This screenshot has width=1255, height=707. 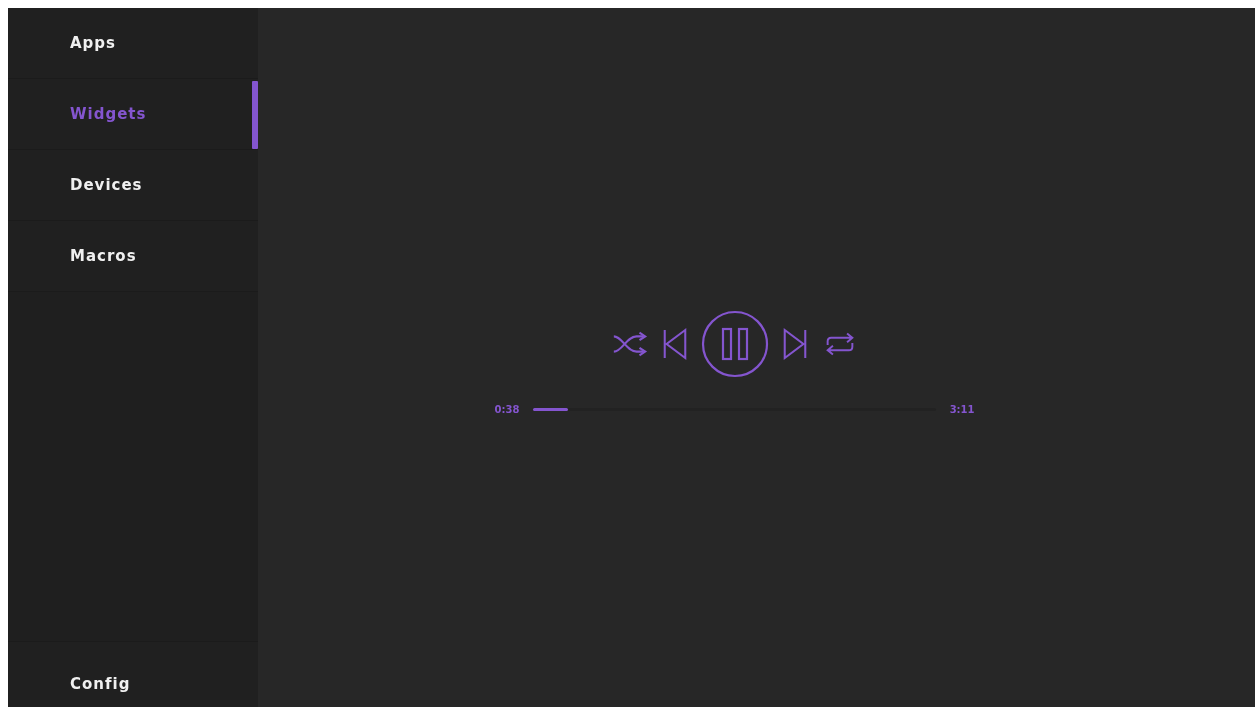 What do you see at coordinates (962, 409) in the screenshot?
I see `total-time: 3:11` at bounding box center [962, 409].